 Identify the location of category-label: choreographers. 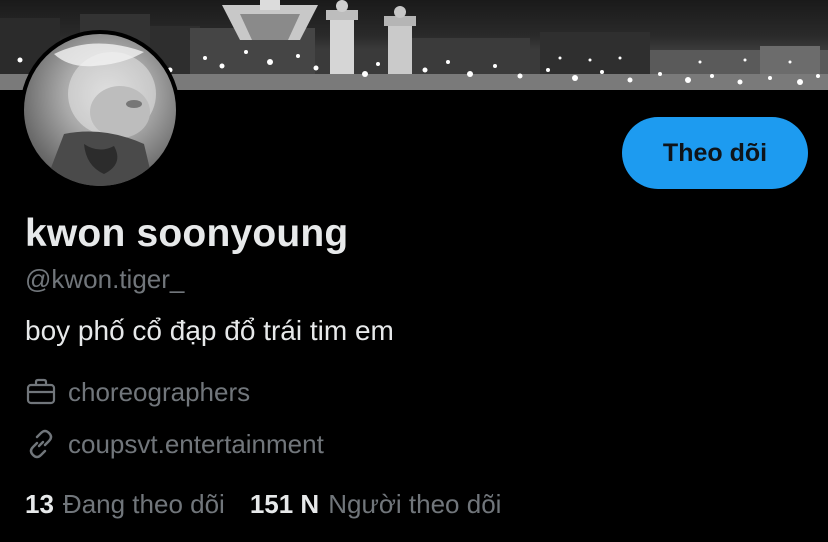
(159, 391).